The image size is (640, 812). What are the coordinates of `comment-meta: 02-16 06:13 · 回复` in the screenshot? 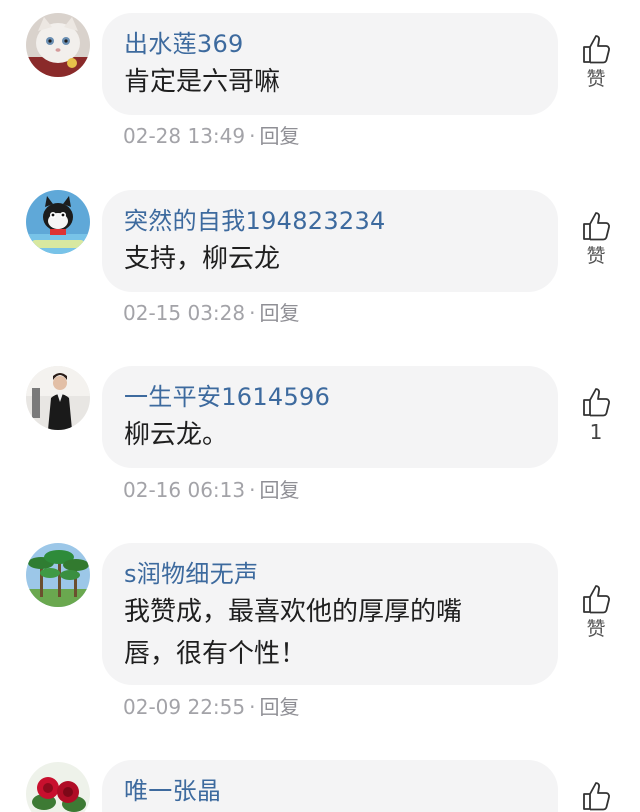 It's located at (211, 490).